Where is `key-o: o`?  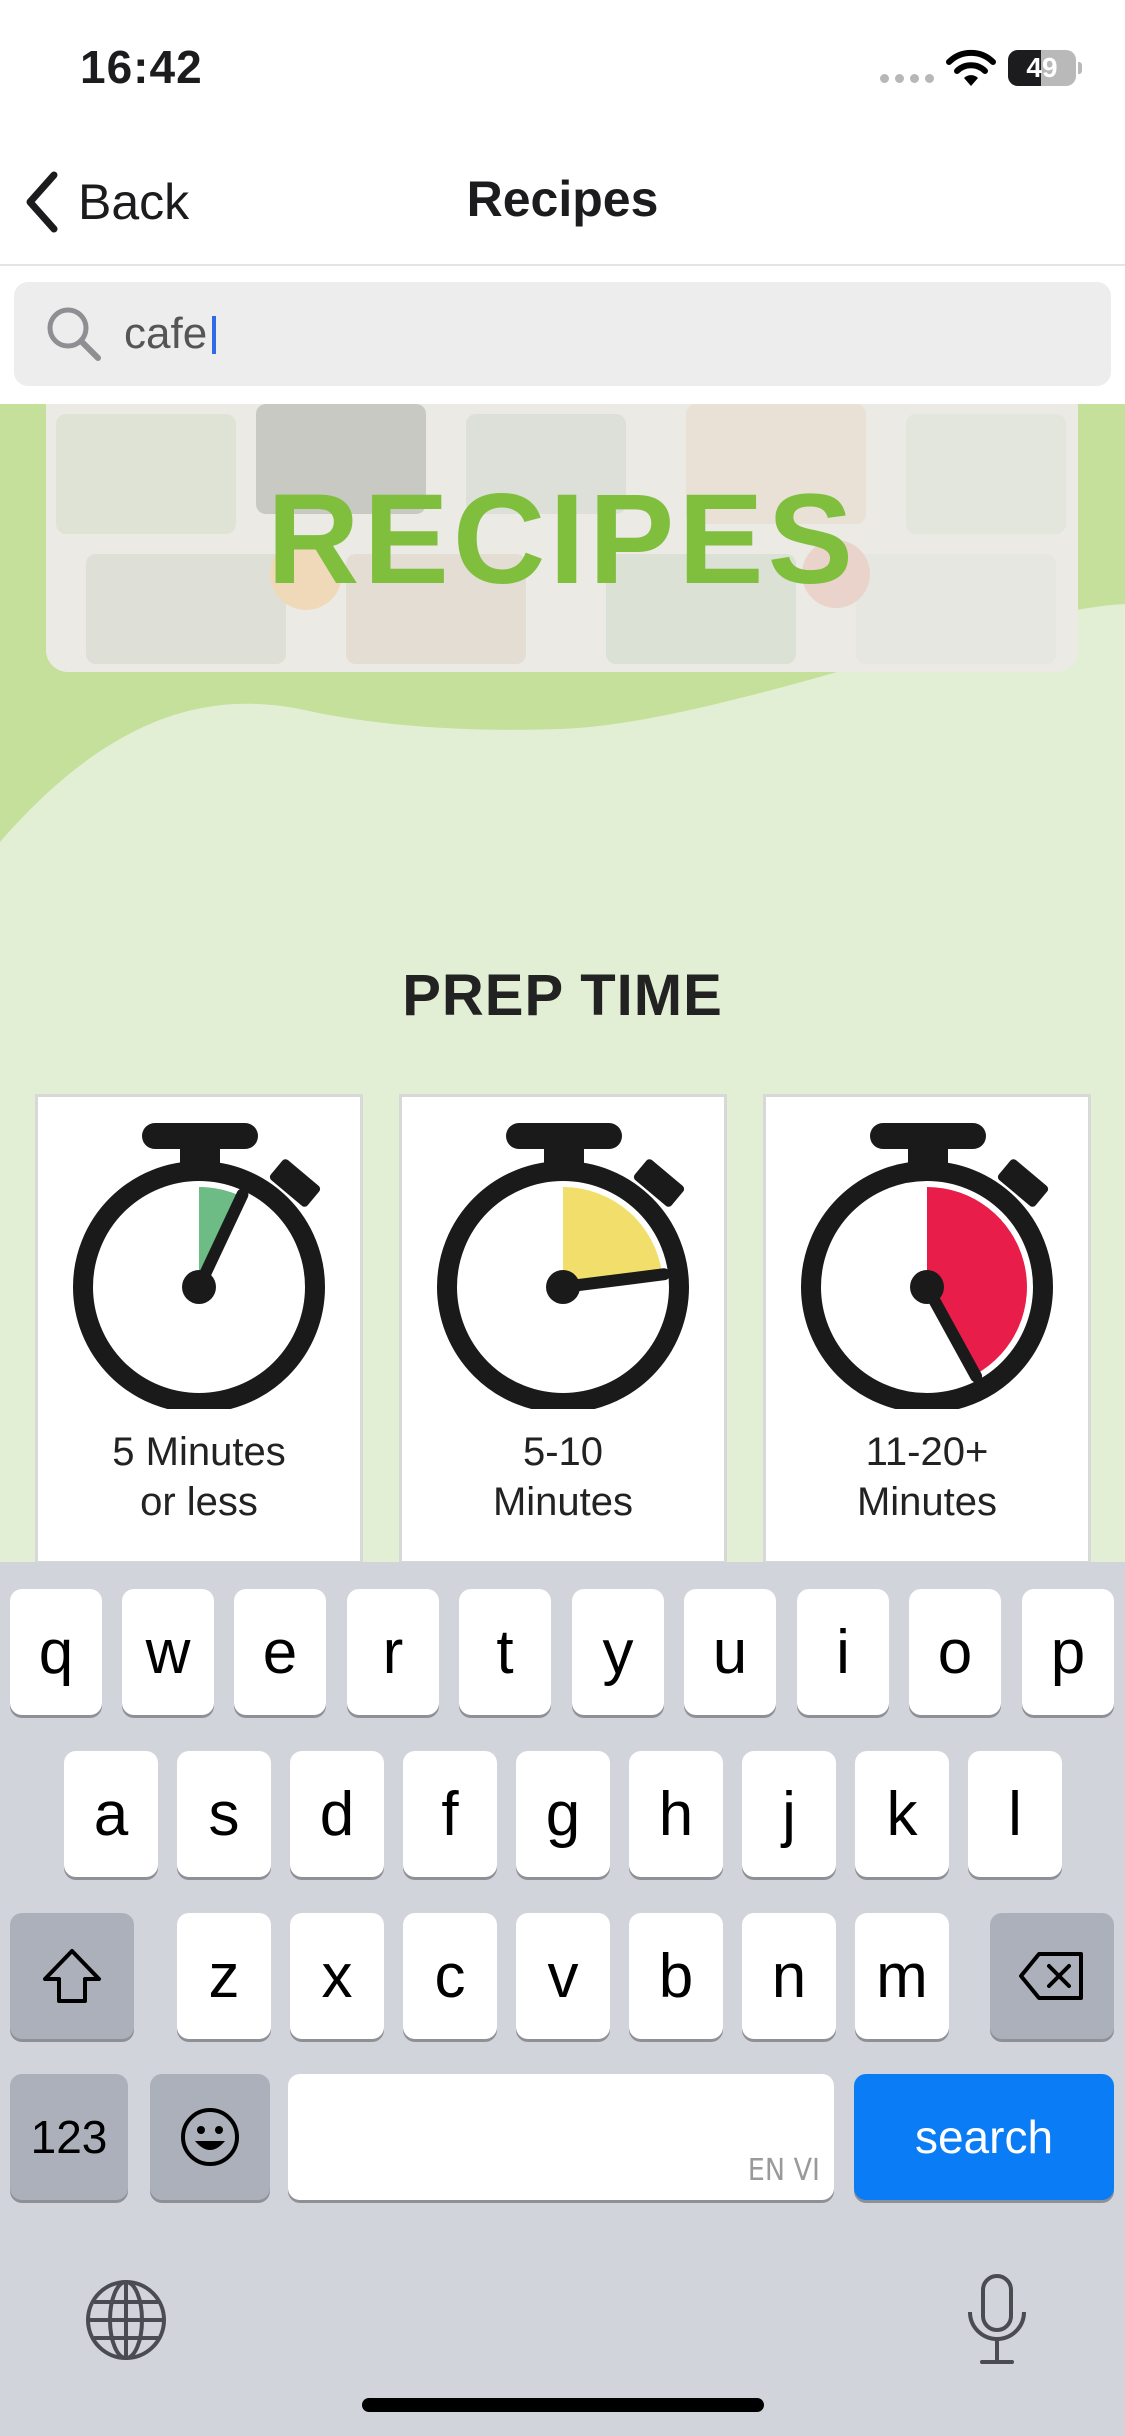 key-o: o is located at coordinates (955, 1652).